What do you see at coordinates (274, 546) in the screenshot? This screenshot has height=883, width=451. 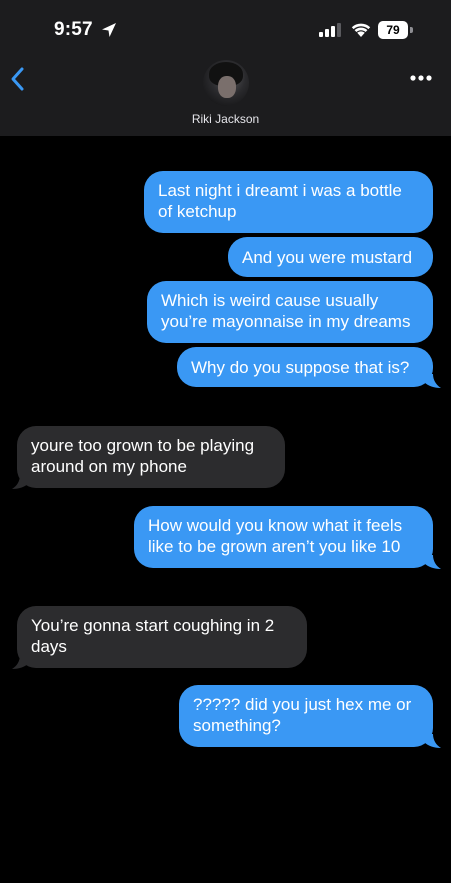 I see `message-line: like to be grown aren’t you like 10` at bounding box center [274, 546].